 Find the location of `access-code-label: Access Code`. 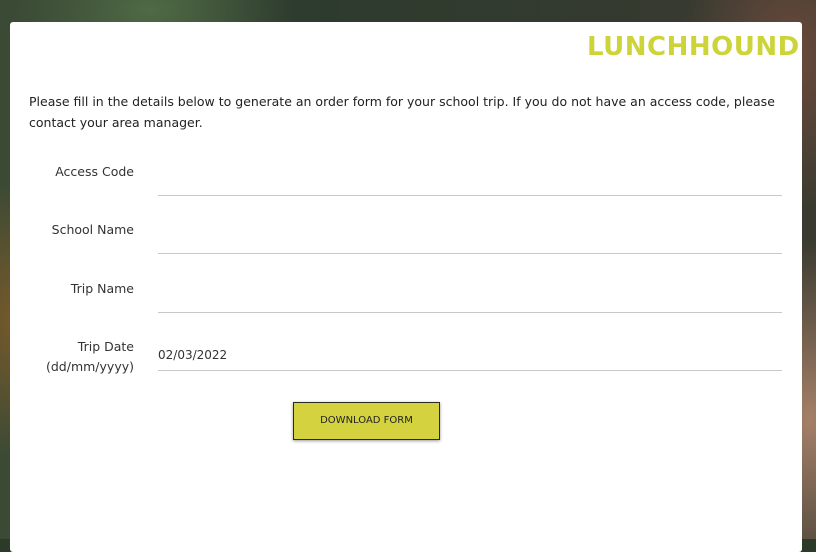

access-code-label: Access Code is located at coordinates (94, 171).